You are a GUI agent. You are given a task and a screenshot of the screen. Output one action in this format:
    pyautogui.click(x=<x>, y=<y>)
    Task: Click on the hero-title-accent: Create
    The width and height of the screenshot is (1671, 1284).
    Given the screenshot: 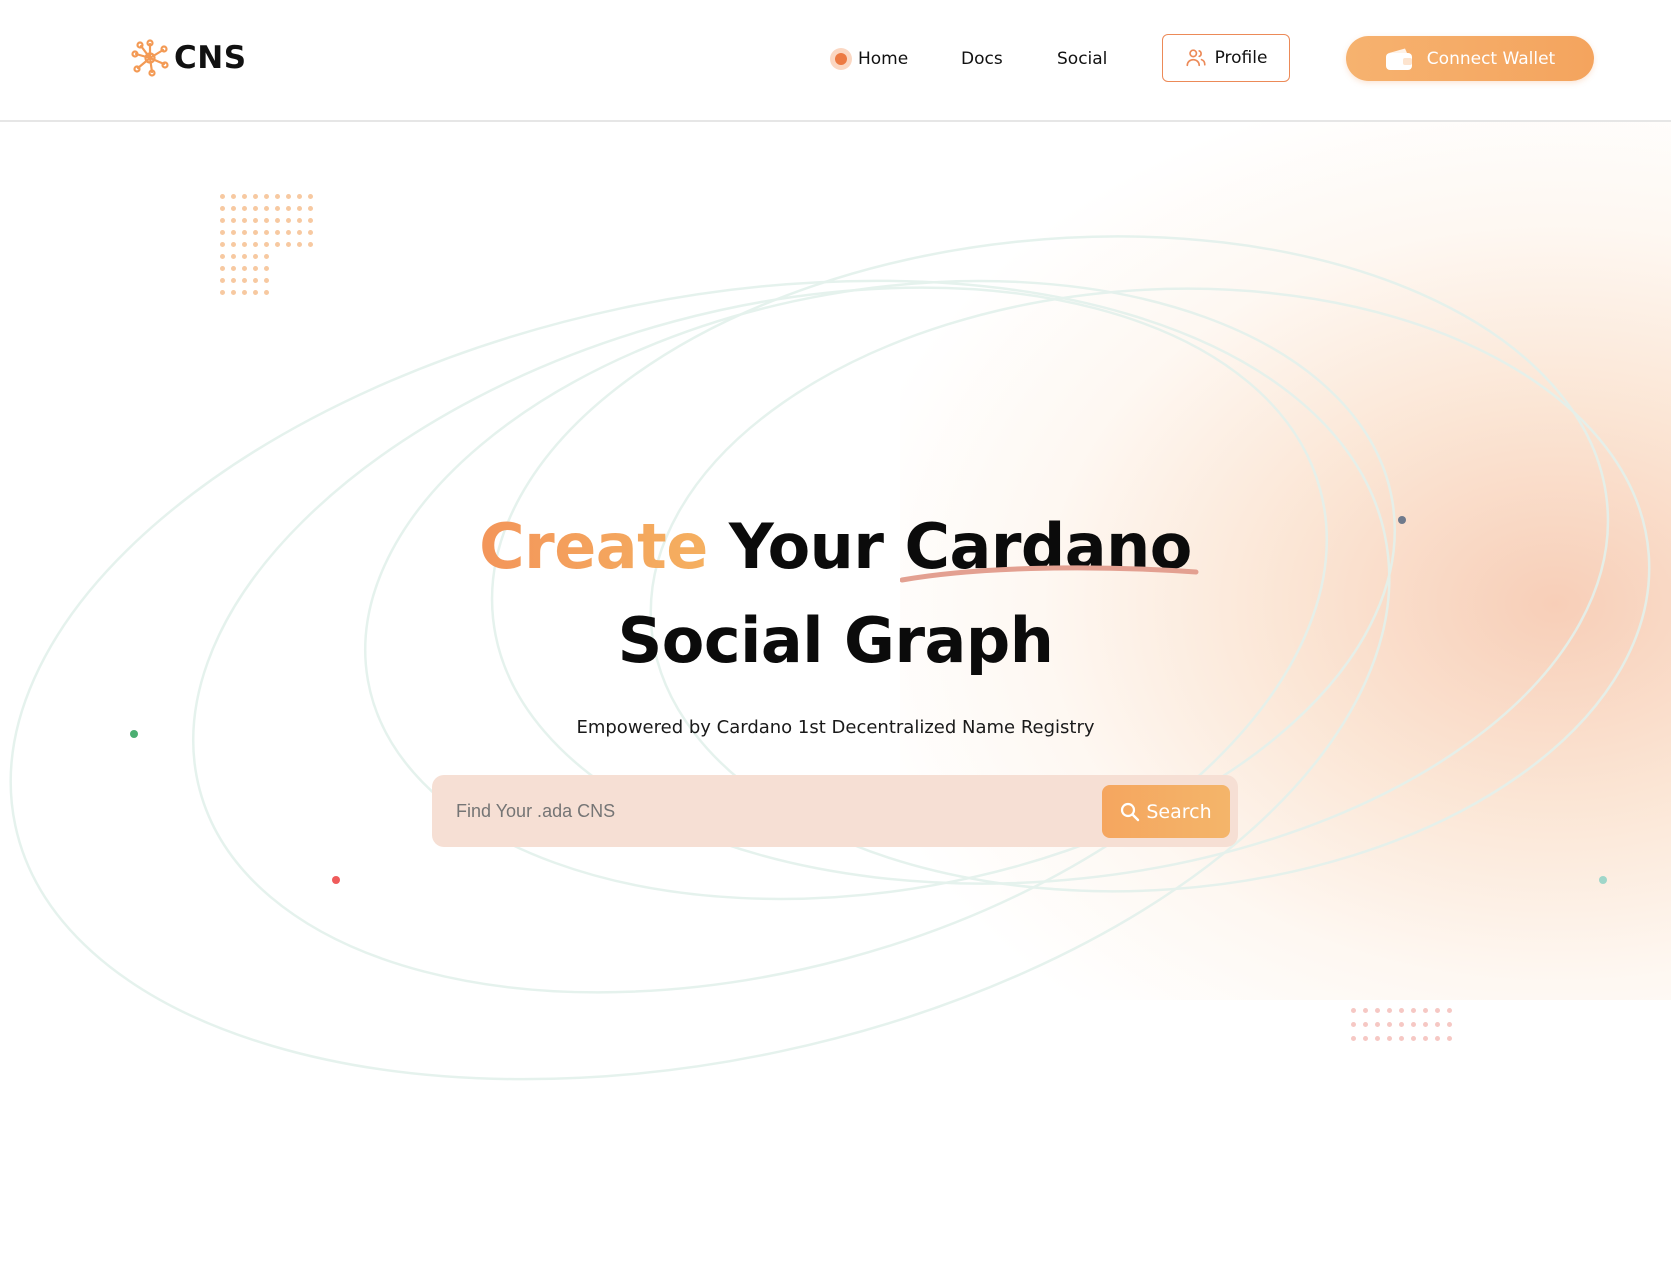 What is the action you would take?
    pyautogui.click(x=593, y=546)
    